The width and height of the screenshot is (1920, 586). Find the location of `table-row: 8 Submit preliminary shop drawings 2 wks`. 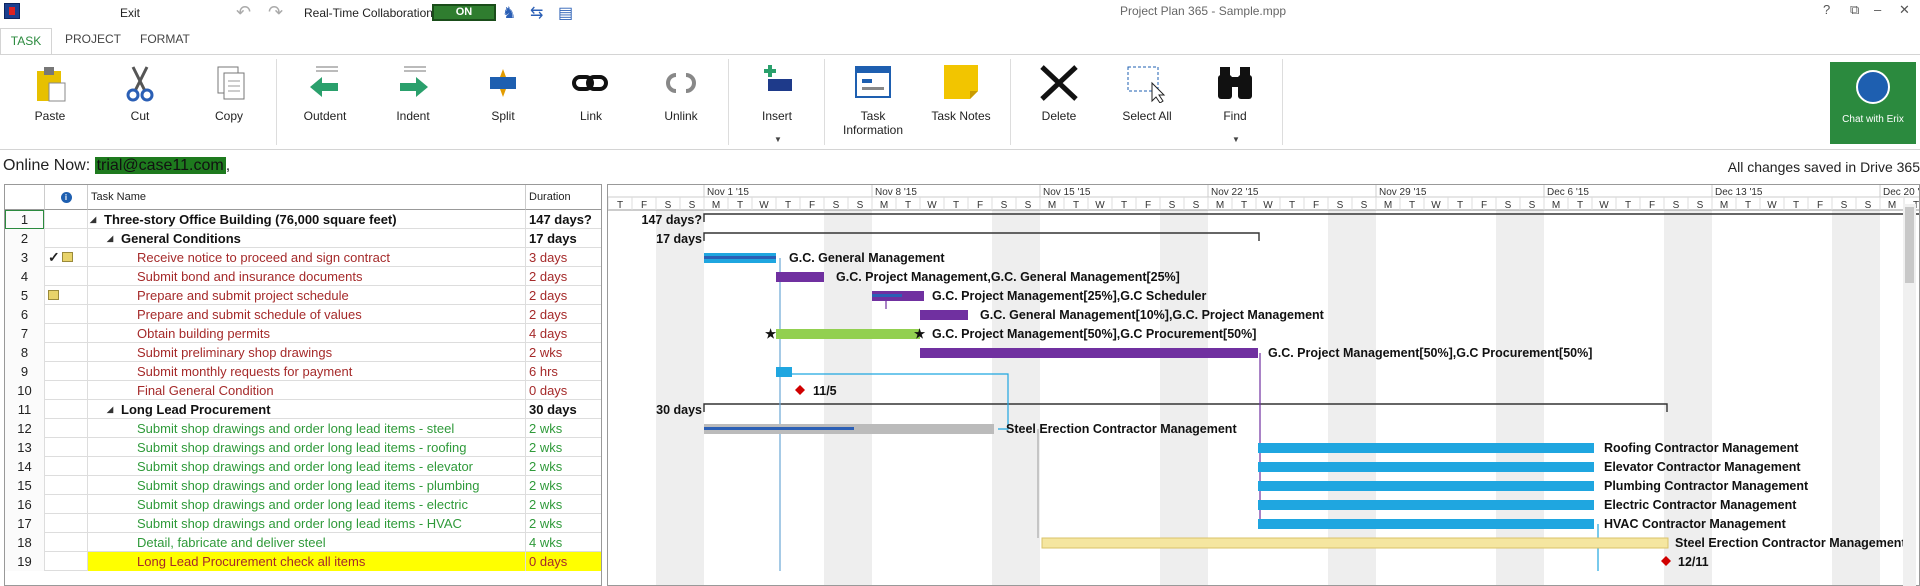

table-row: 8 Submit preliminary shop drawings 2 wks is located at coordinates (303, 352).